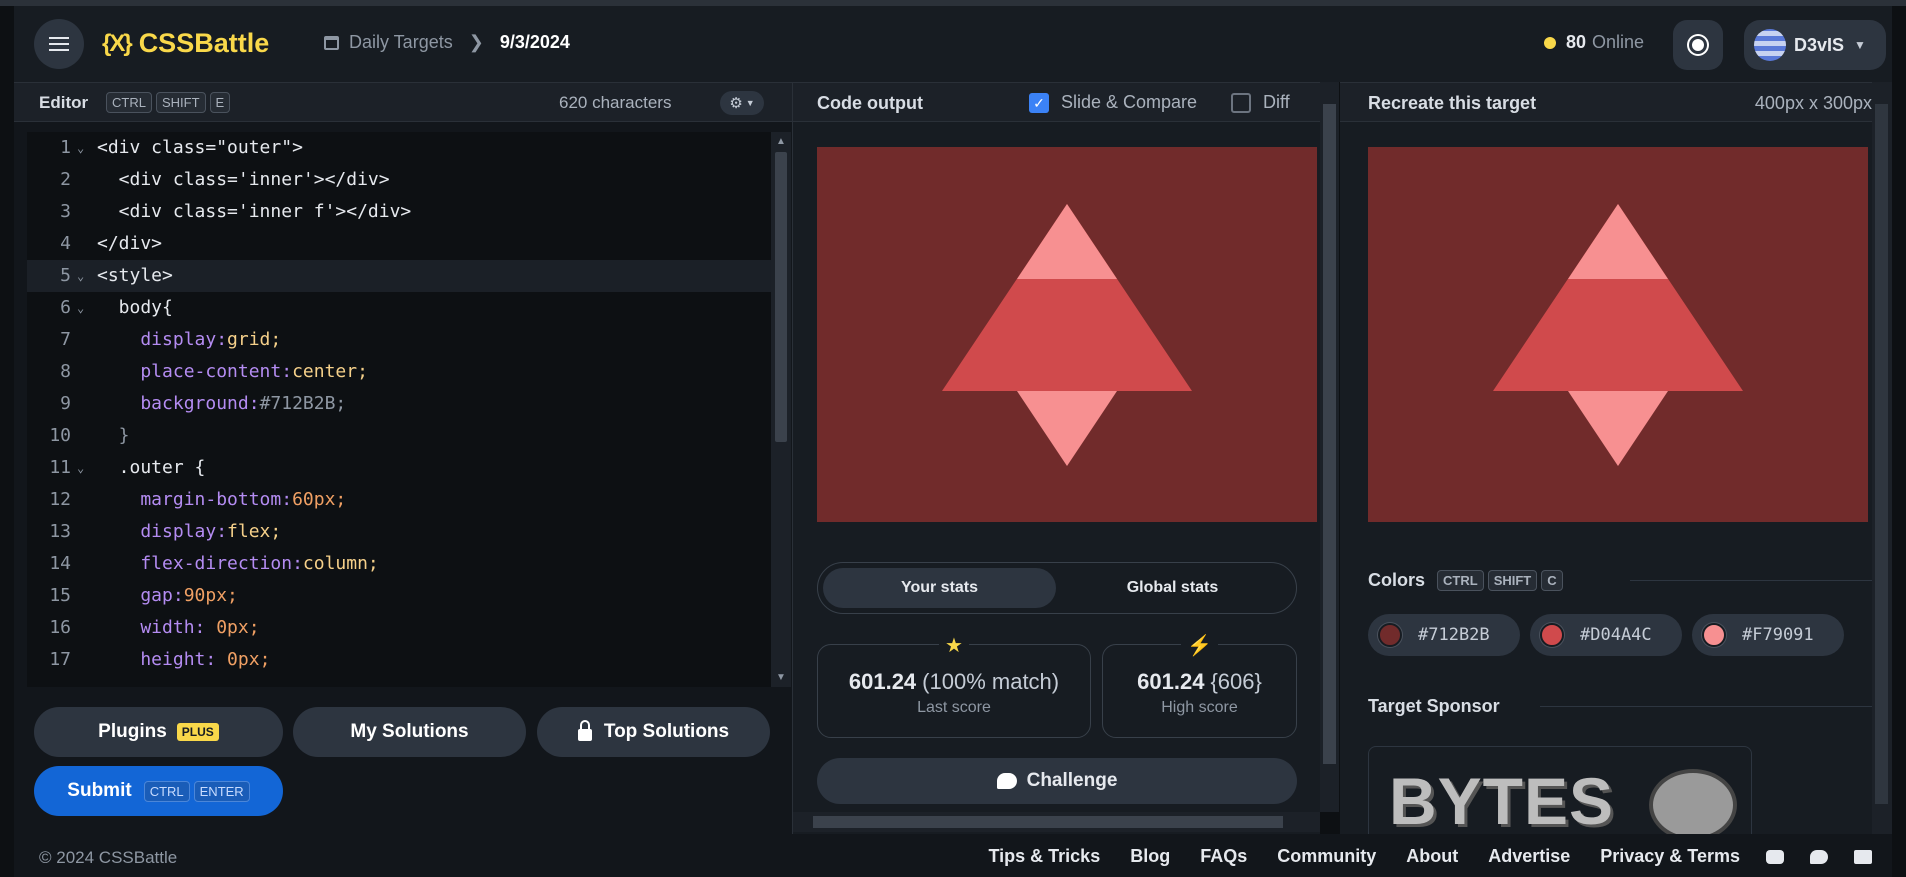 Image resolution: width=1906 pixels, height=877 pixels. What do you see at coordinates (1775, 856) in the screenshot?
I see `discord-icon` at bounding box center [1775, 856].